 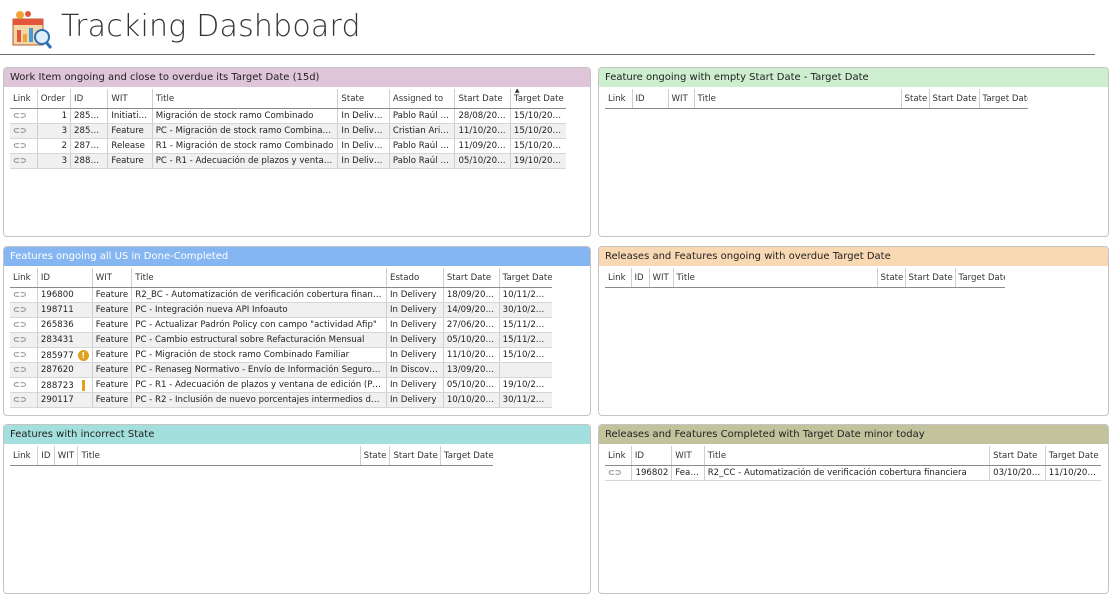 What do you see at coordinates (54, 131) in the screenshot?
I see `table-cell: 3` at bounding box center [54, 131].